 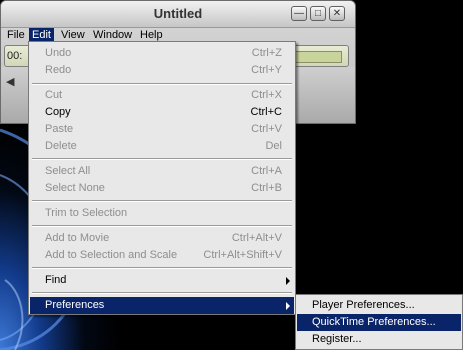 What do you see at coordinates (162, 53) in the screenshot?
I see `menu-item-undo: Undo Ctrl+Z` at bounding box center [162, 53].